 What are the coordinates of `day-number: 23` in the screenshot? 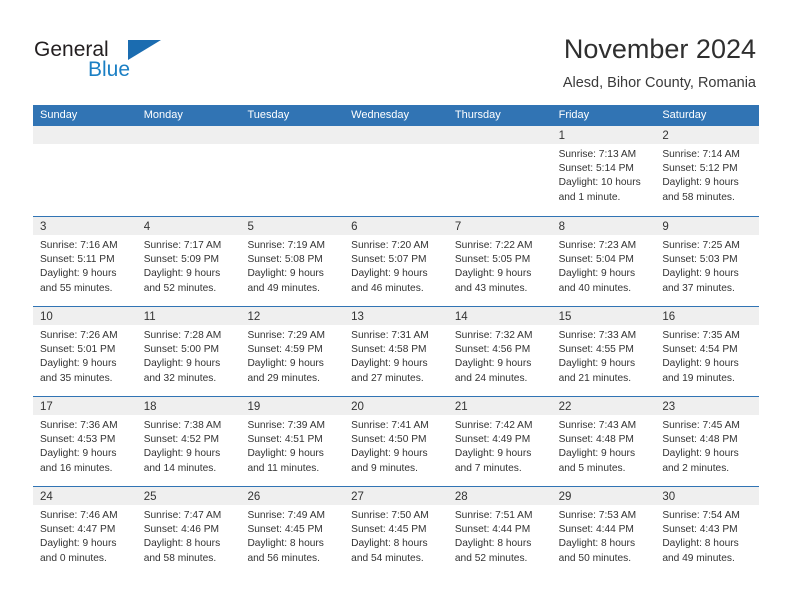 It's located at (669, 407).